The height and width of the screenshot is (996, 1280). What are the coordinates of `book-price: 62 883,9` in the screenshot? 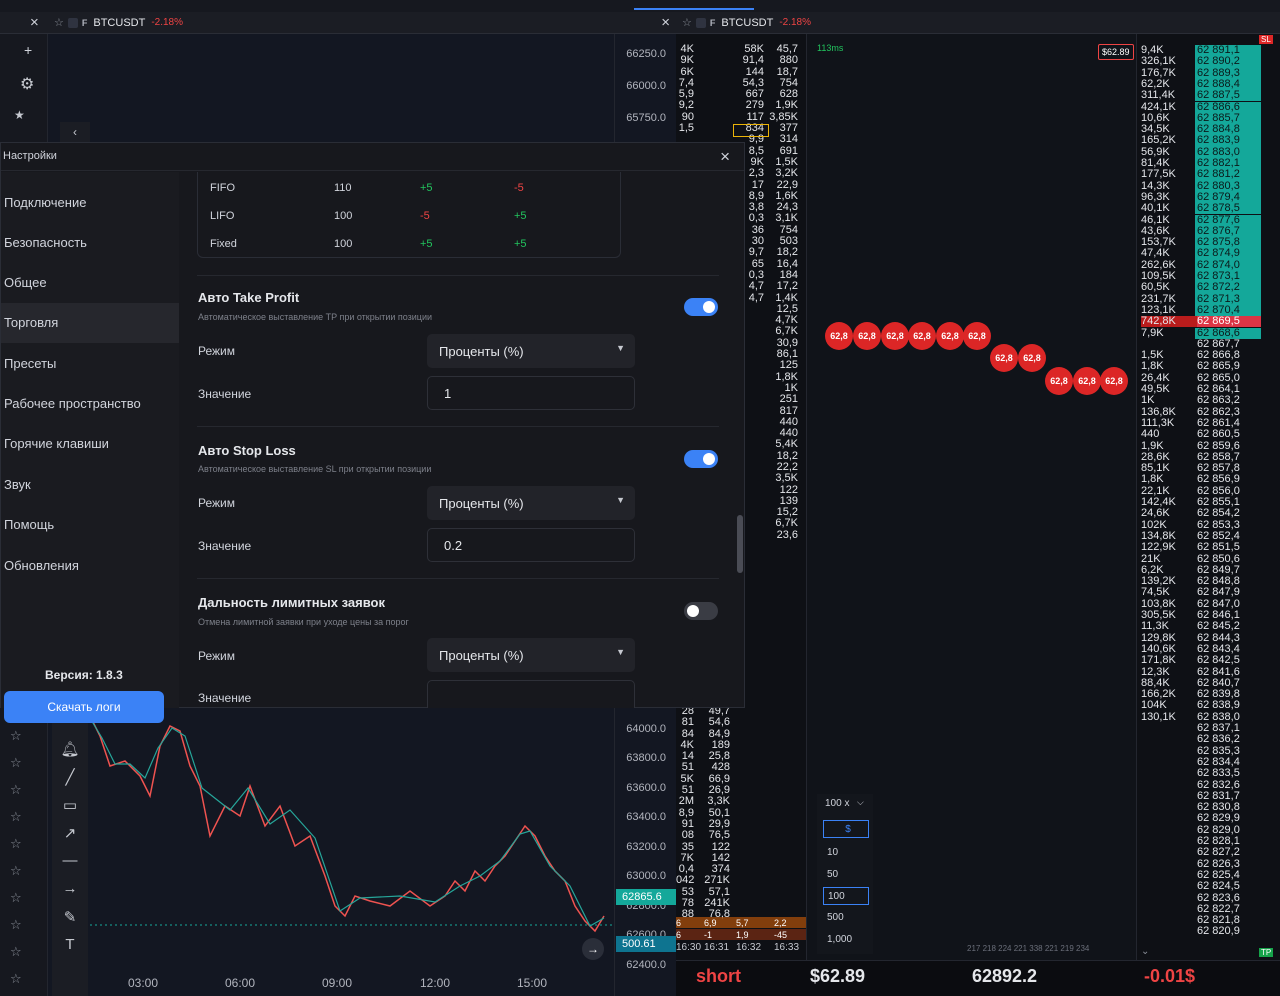 It's located at (1228, 141).